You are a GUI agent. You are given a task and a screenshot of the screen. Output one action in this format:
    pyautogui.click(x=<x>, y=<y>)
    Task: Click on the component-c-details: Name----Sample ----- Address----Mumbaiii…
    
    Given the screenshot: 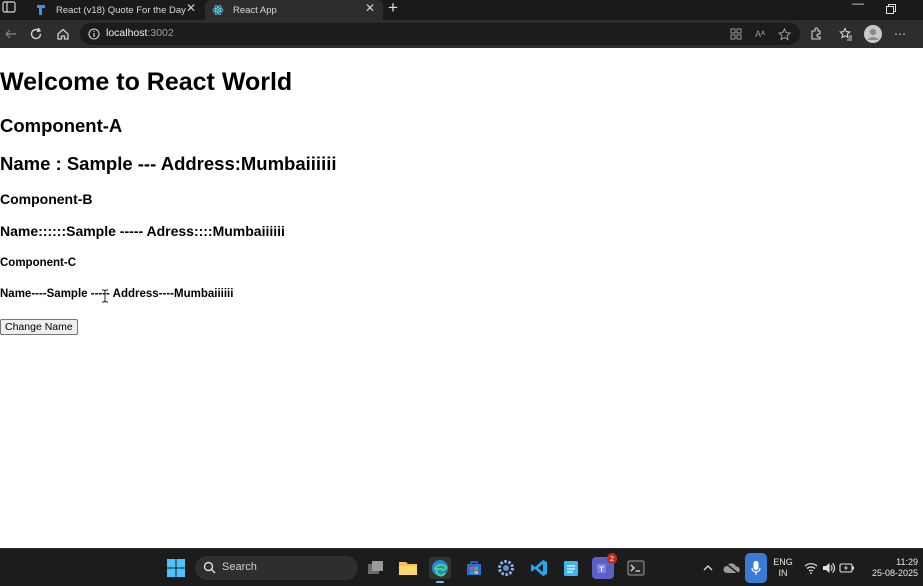 What is the action you would take?
    pyautogui.click(x=117, y=294)
    